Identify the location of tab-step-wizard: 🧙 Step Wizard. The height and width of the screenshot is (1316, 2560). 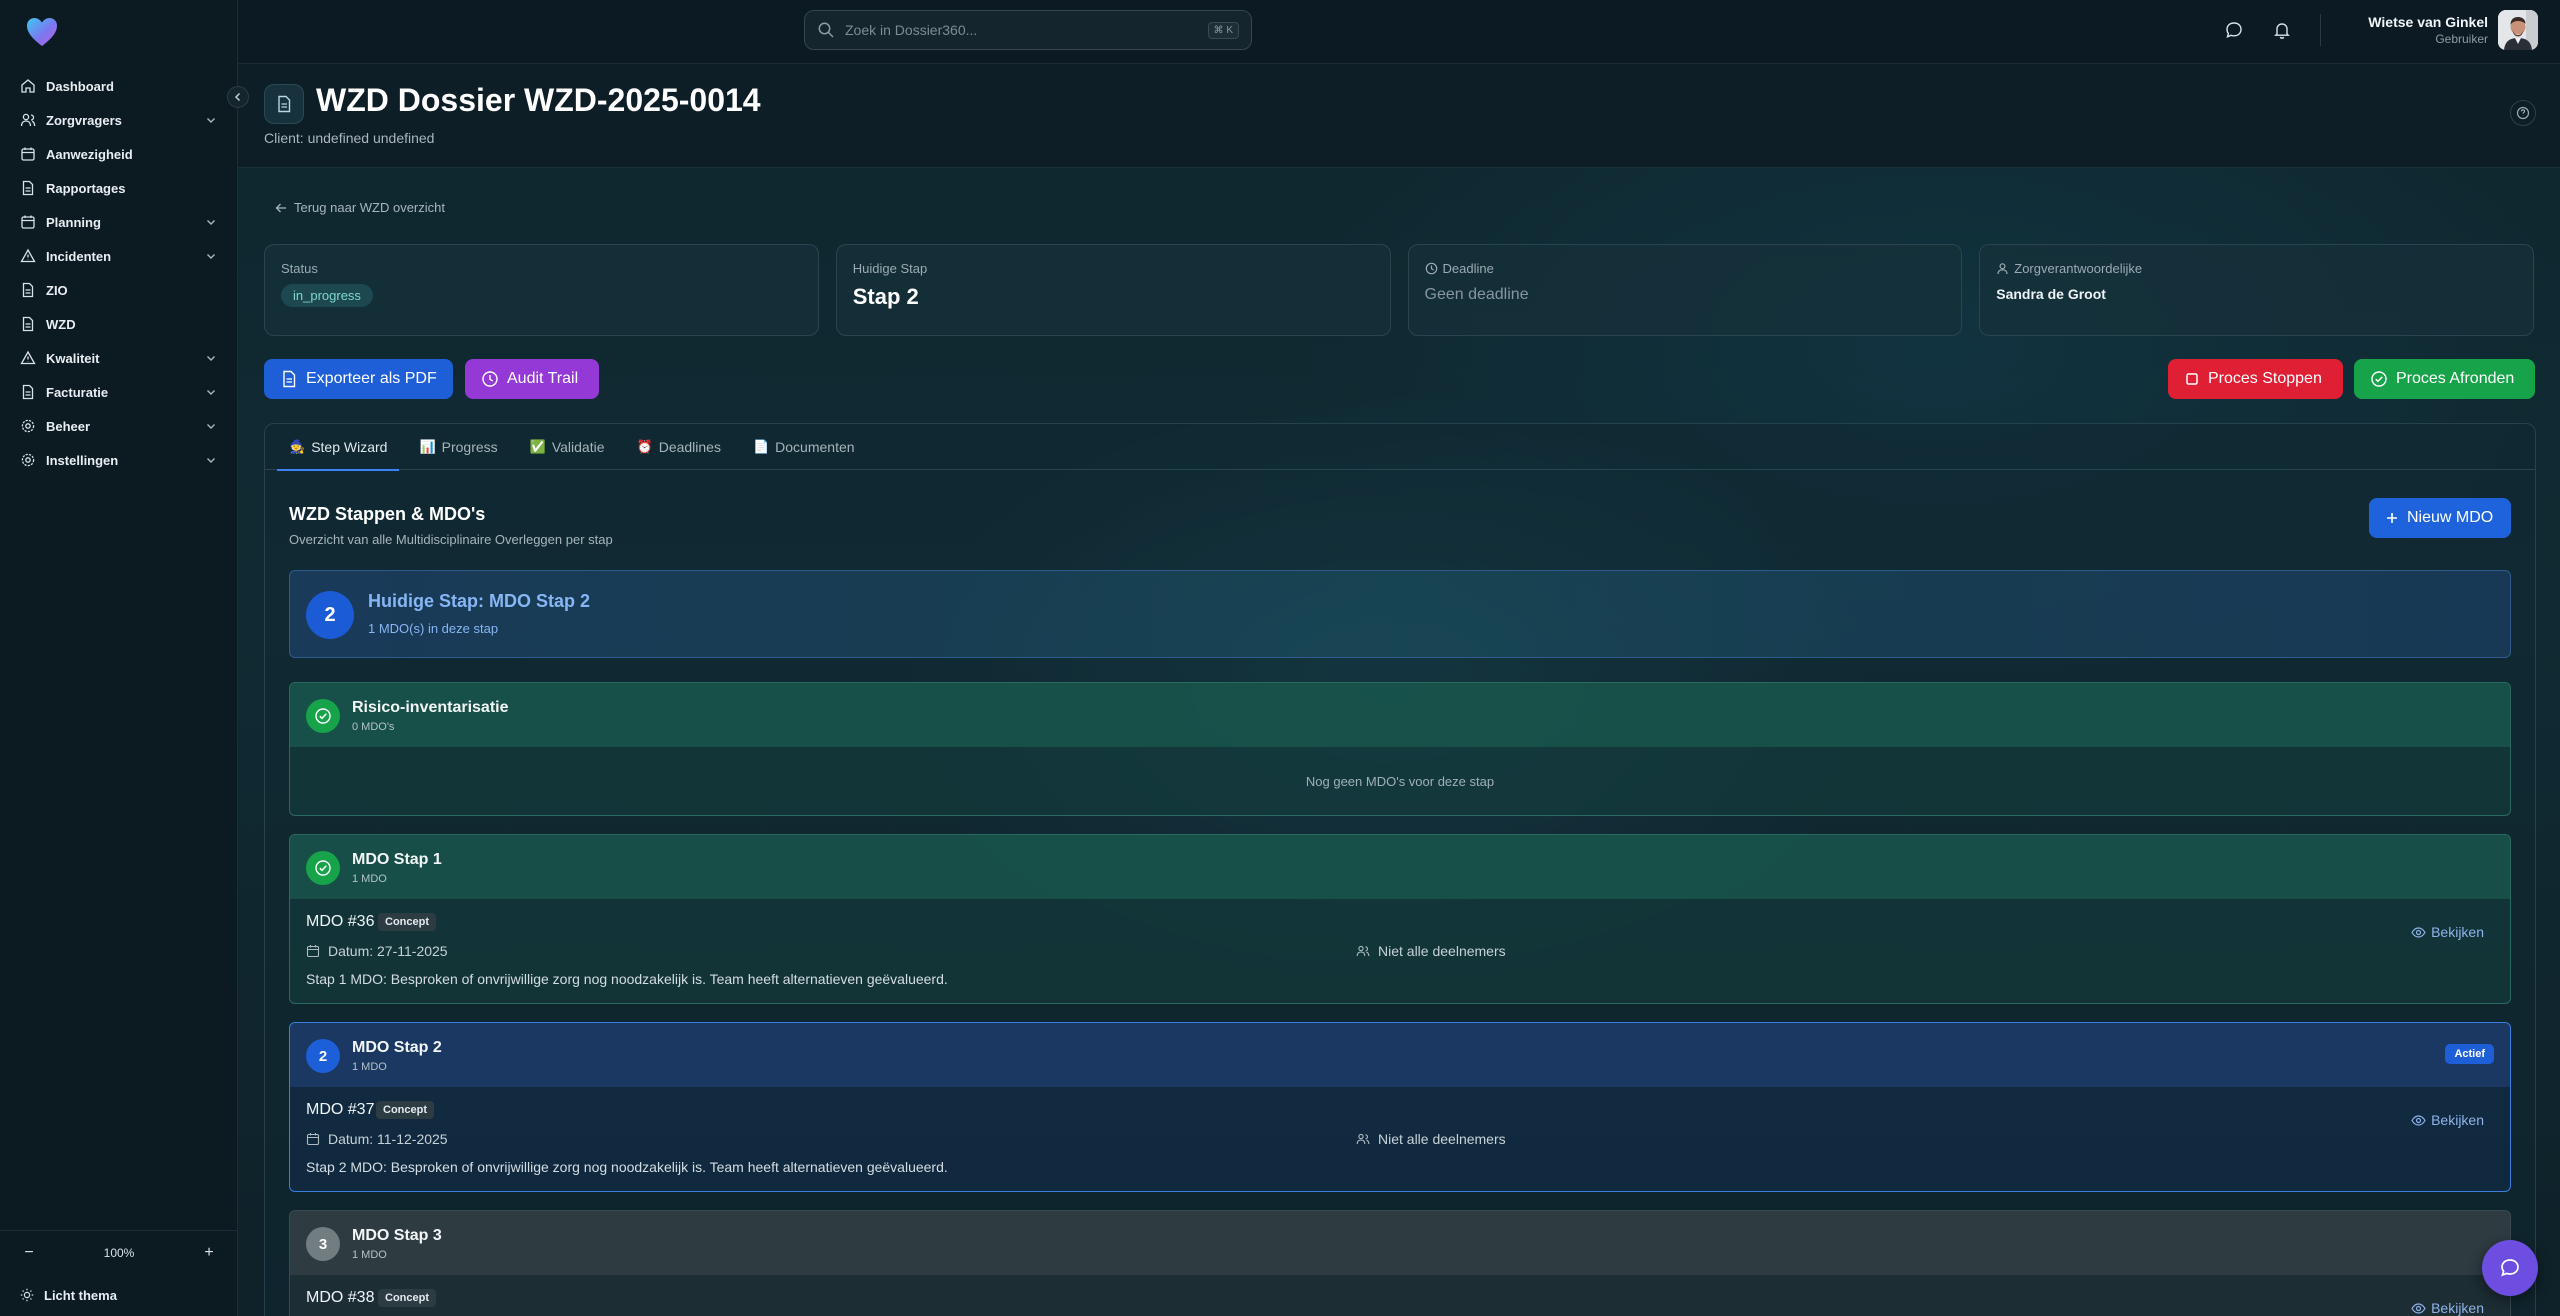
(338, 447).